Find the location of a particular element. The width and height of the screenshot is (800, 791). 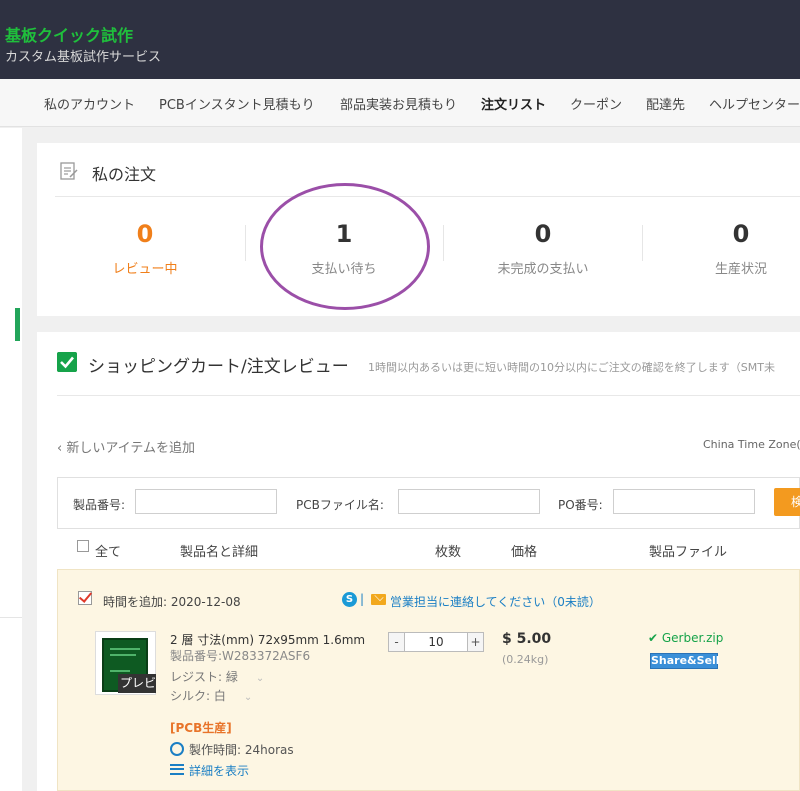

solder-mask-label: レジスト: 緑 is located at coordinates (204, 677).